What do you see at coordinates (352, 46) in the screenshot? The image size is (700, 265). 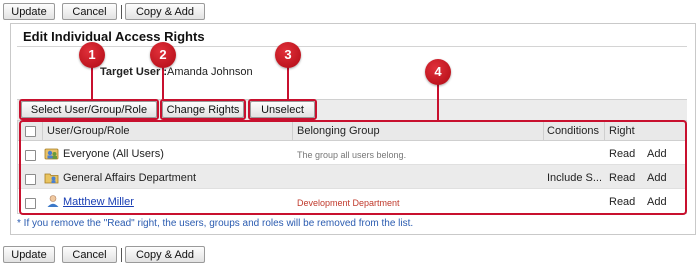 I see `title-divider` at bounding box center [352, 46].